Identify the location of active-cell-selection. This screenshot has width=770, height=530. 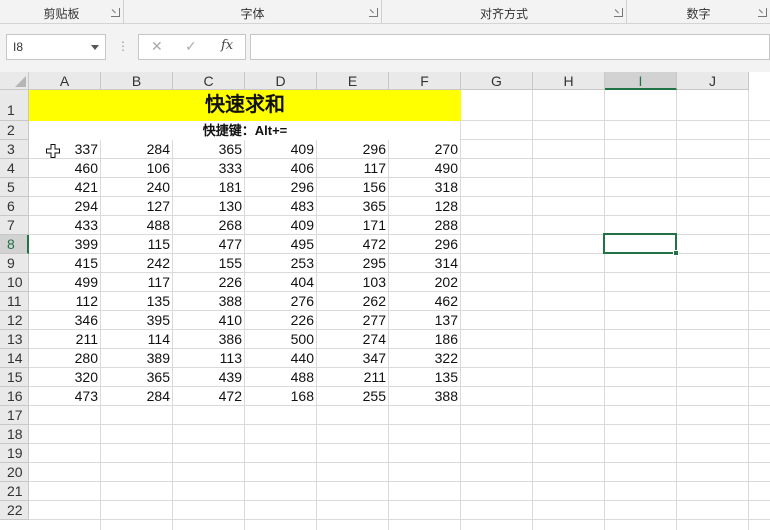
(641, 244).